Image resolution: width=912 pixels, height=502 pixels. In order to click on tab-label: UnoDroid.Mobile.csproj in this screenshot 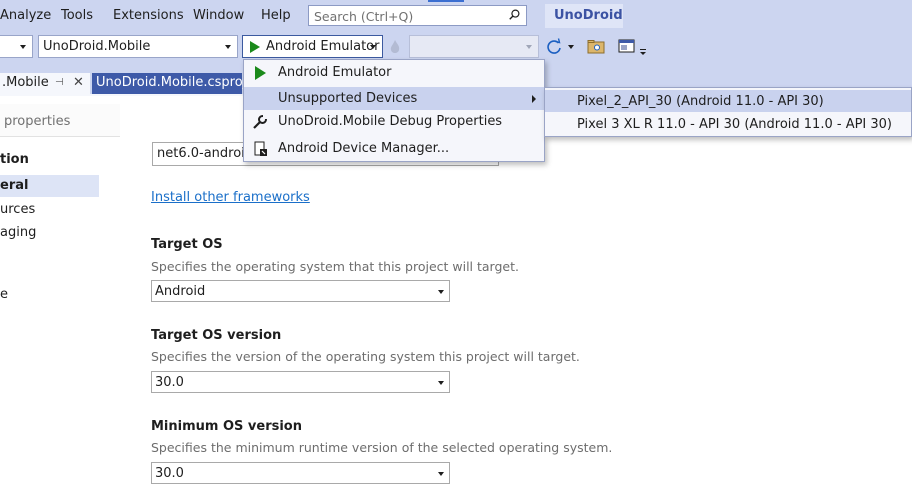, I will do `click(171, 82)`.